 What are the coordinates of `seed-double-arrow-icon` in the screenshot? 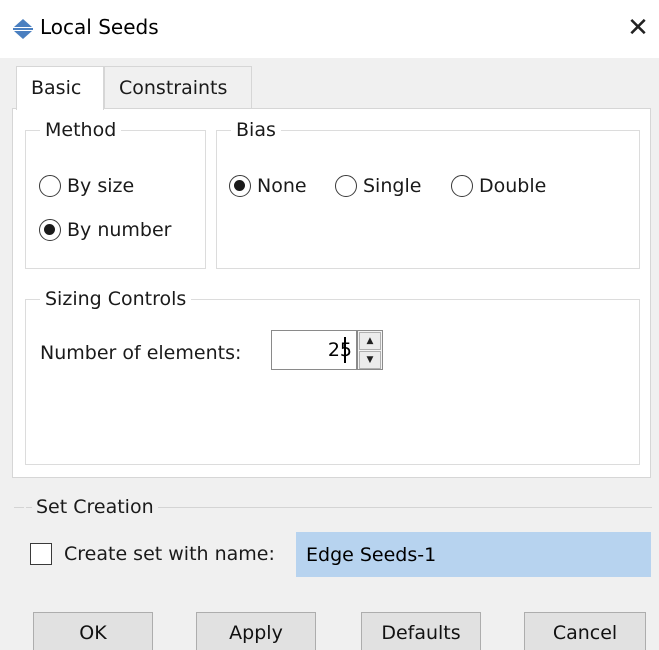 It's located at (23, 29).